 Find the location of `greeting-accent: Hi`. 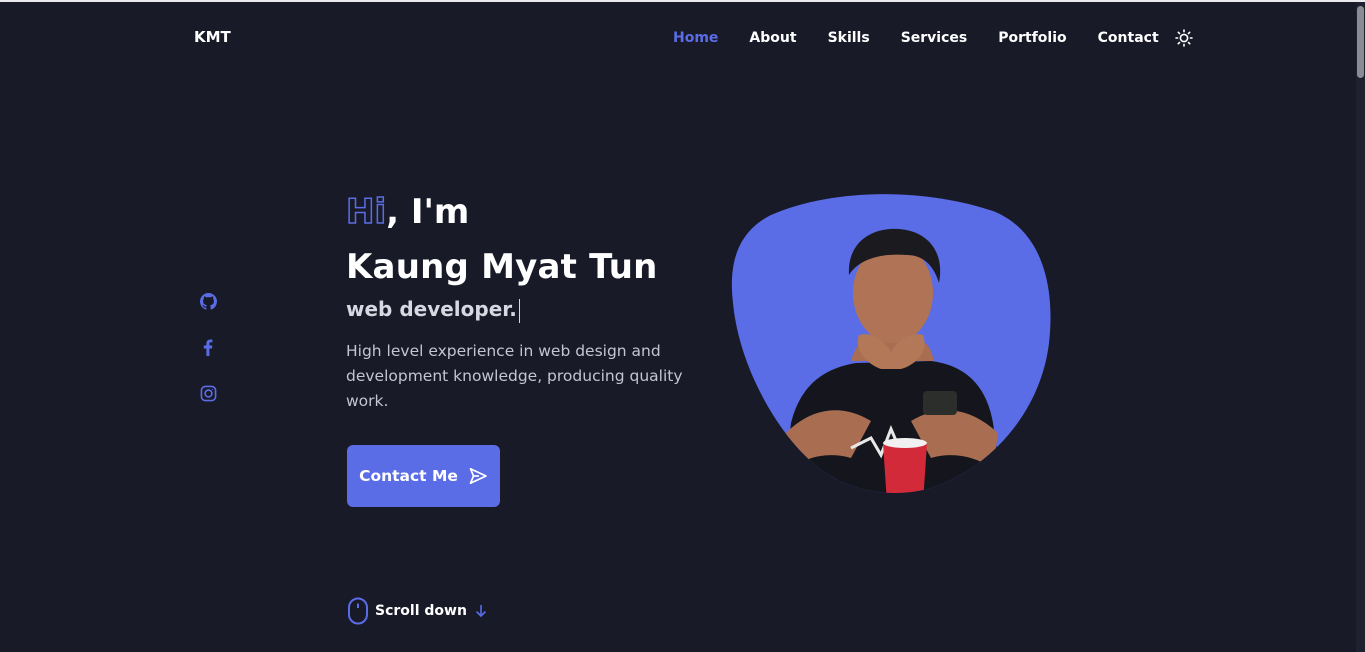

greeting-accent: Hi is located at coordinates (366, 212).